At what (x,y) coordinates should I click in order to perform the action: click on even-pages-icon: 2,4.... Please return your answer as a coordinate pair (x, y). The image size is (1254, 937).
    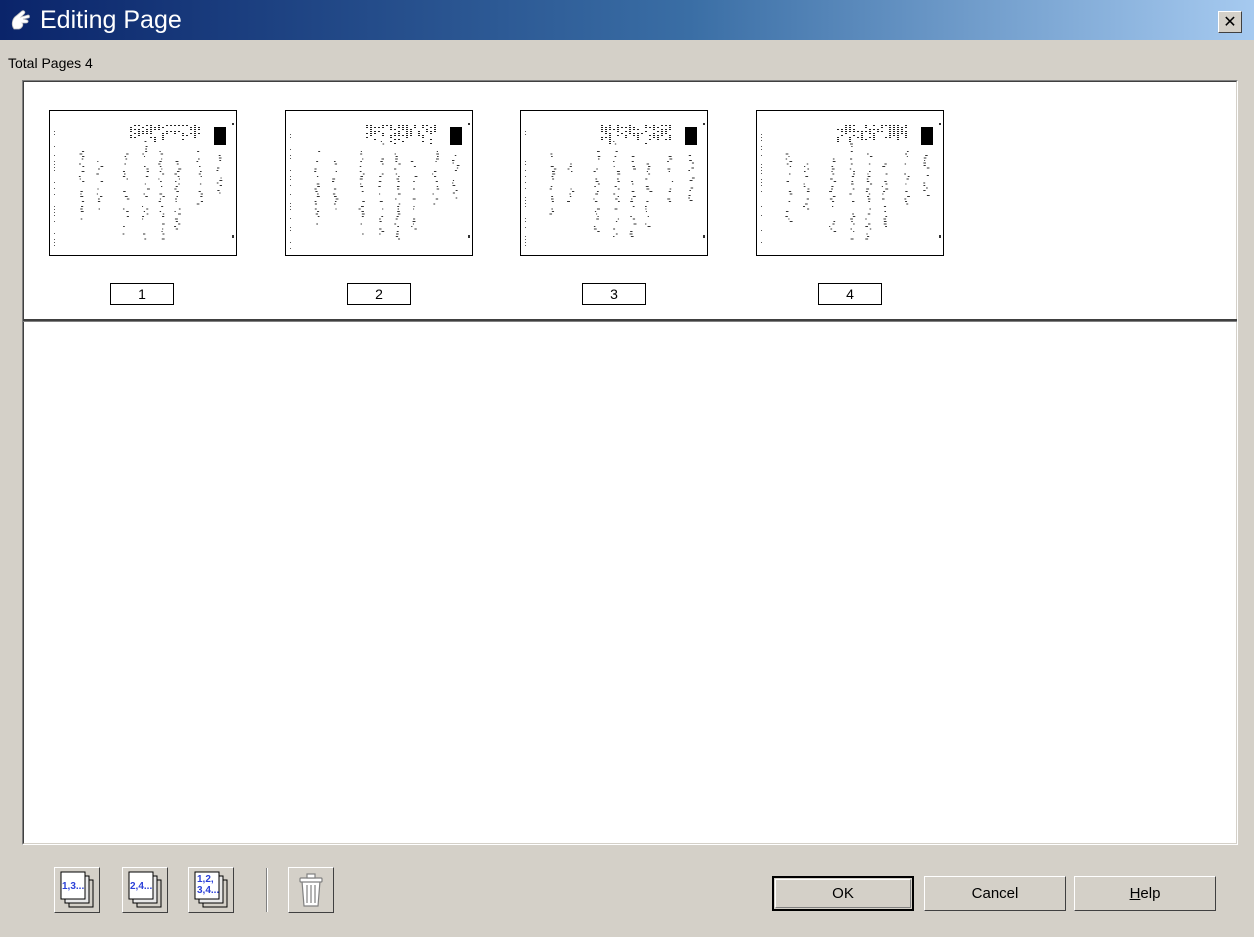
    Looking at the image, I should click on (145, 889).